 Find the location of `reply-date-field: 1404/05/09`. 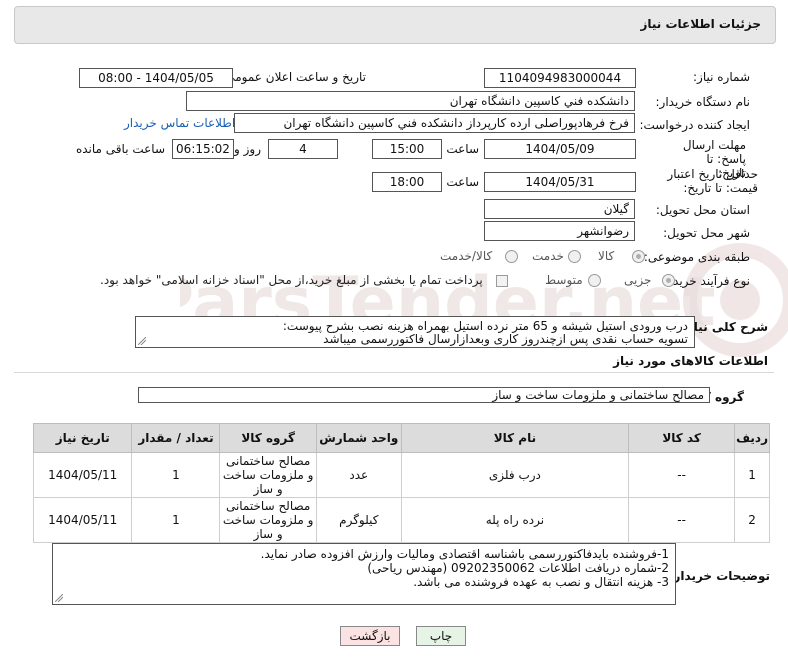

reply-date-field: 1404/05/09 is located at coordinates (560, 149).